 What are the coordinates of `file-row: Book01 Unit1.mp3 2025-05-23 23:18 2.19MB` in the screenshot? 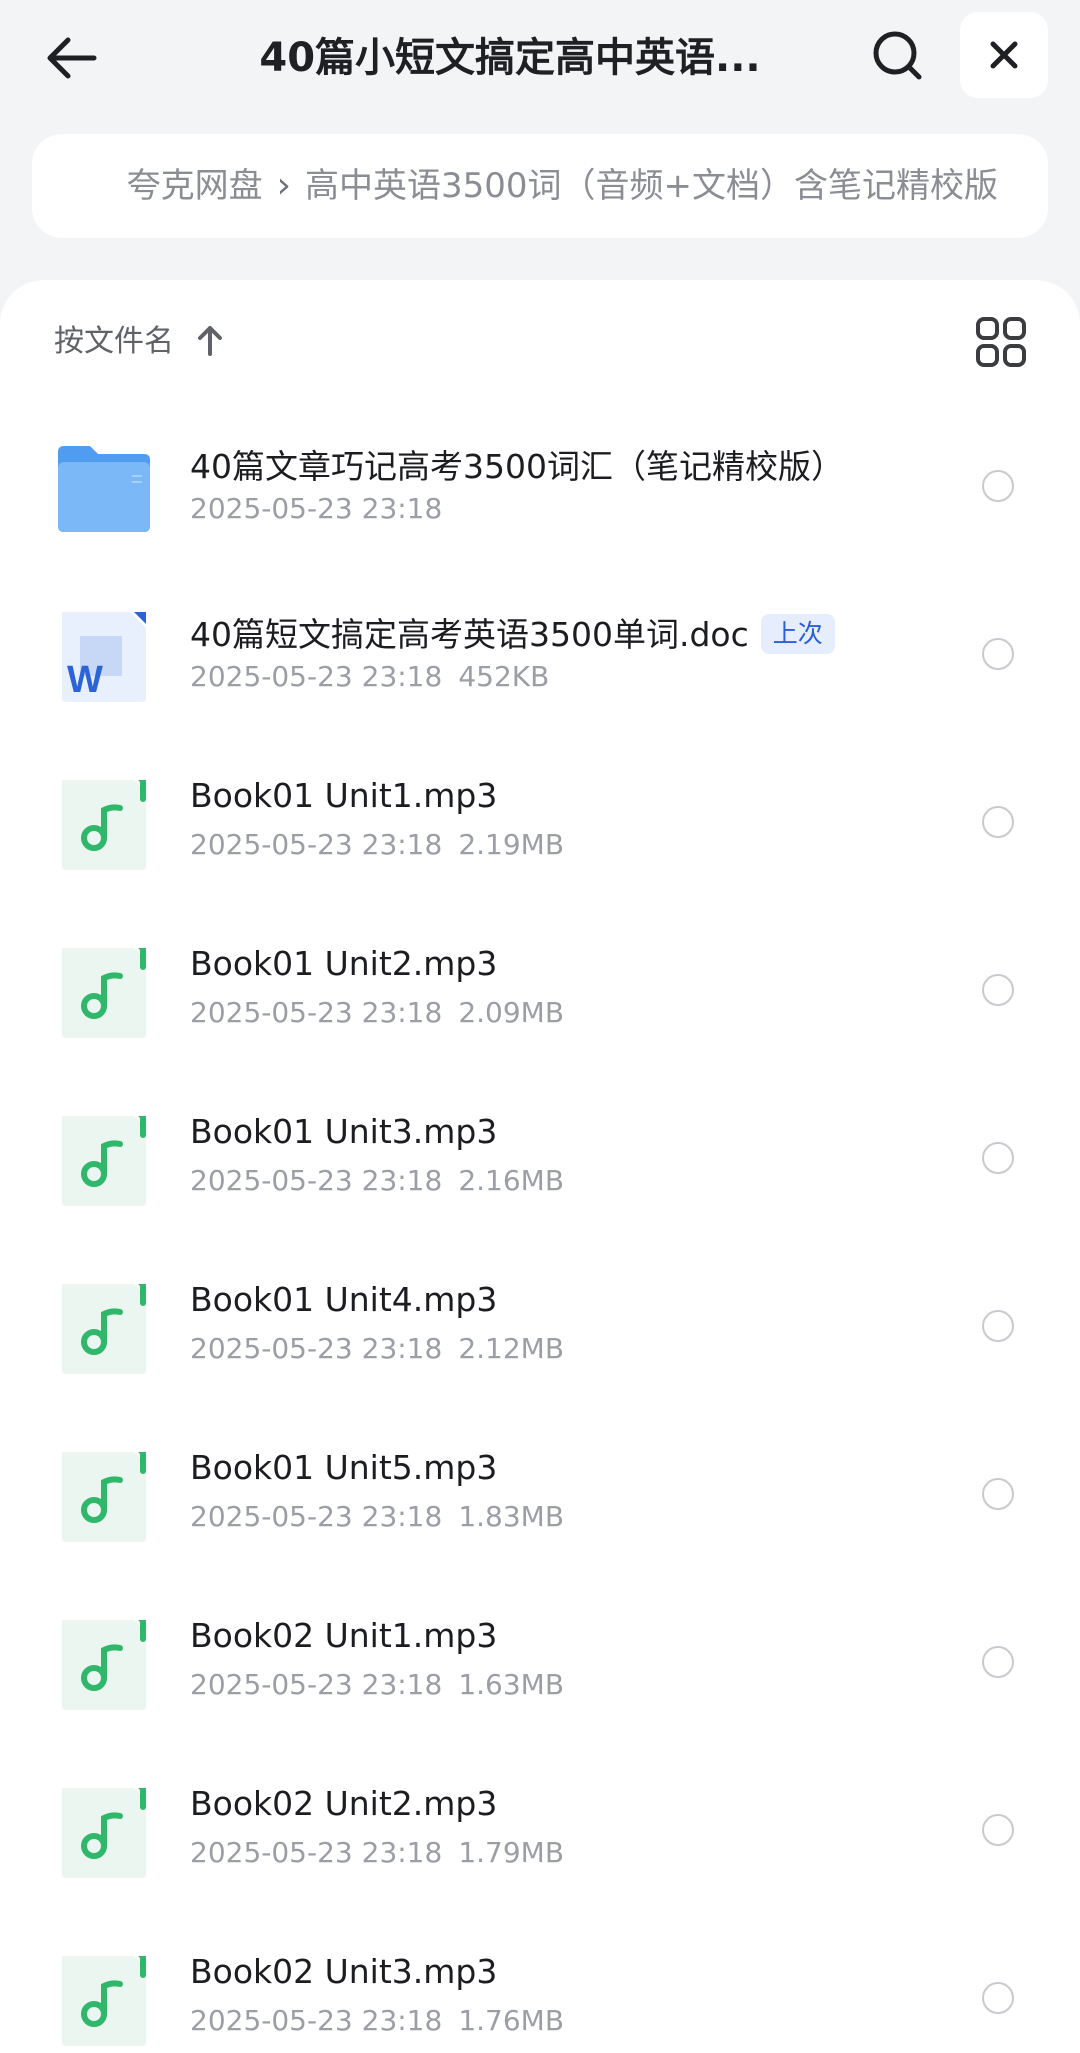 It's located at (540, 820).